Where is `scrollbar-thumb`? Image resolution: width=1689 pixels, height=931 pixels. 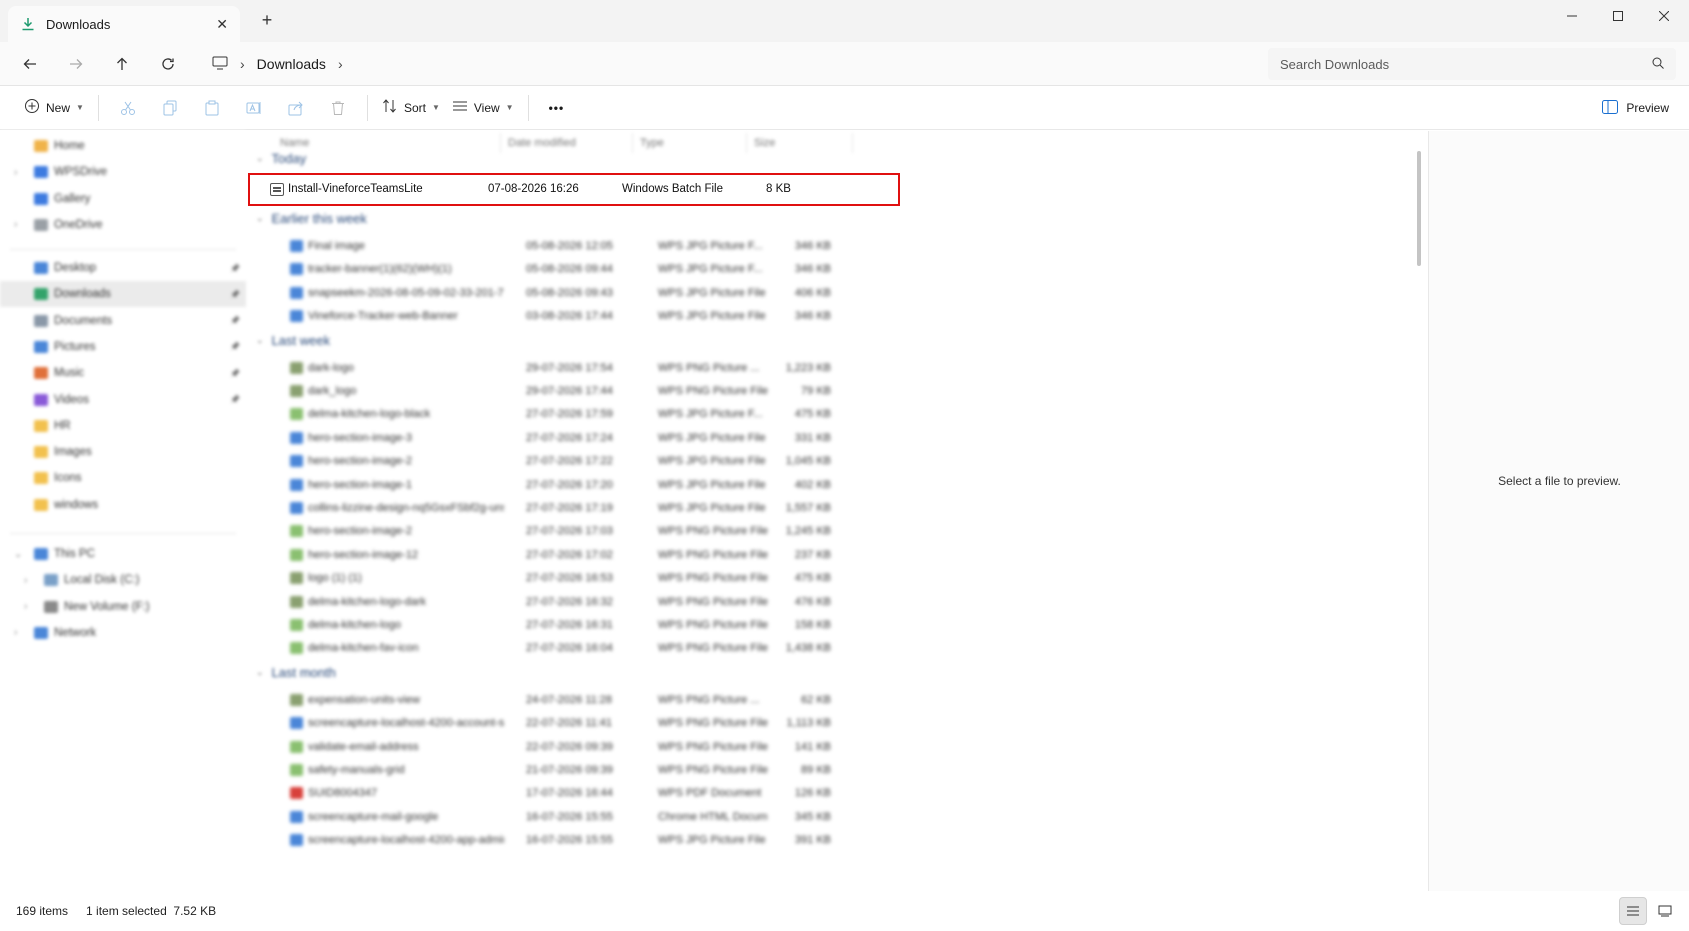
scrollbar-thumb is located at coordinates (1419, 208).